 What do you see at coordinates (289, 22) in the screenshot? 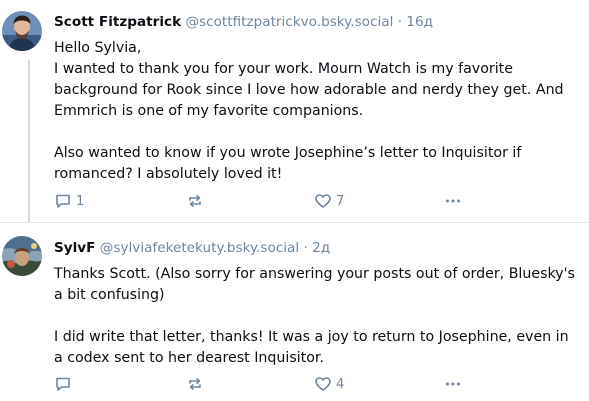
I see `author-handle: @scottfitzpatrickvo.bsky.social` at bounding box center [289, 22].